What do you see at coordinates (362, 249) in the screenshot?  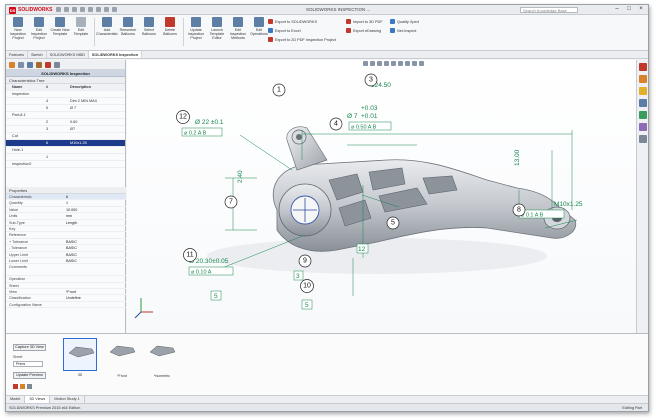 I see `dim-basic-12: 12` at bounding box center [362, 249].